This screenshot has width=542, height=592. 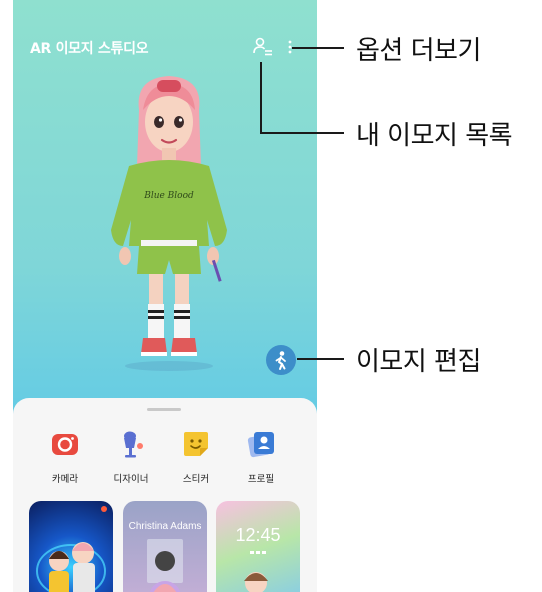 What do you see at coordinates (320, 359) in the screenshot?
I see `callout-line-edit-emoji` at bounding box center [320, 359].